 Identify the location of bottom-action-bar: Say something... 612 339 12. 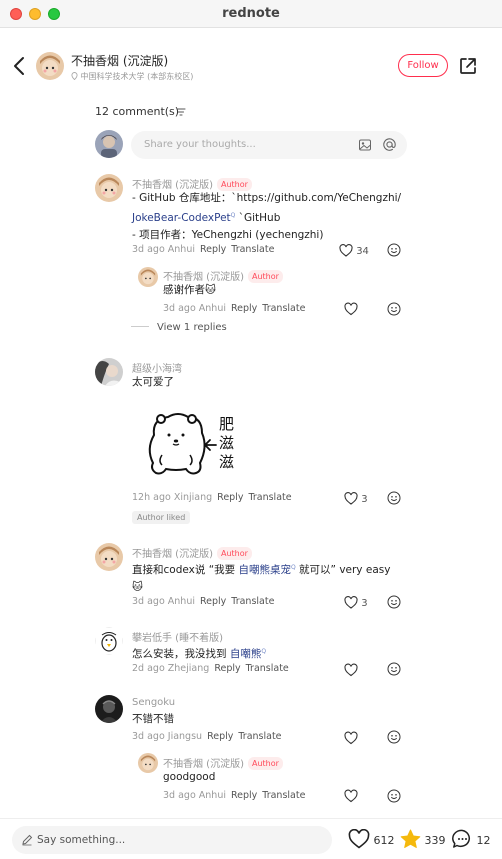
(251, 838).